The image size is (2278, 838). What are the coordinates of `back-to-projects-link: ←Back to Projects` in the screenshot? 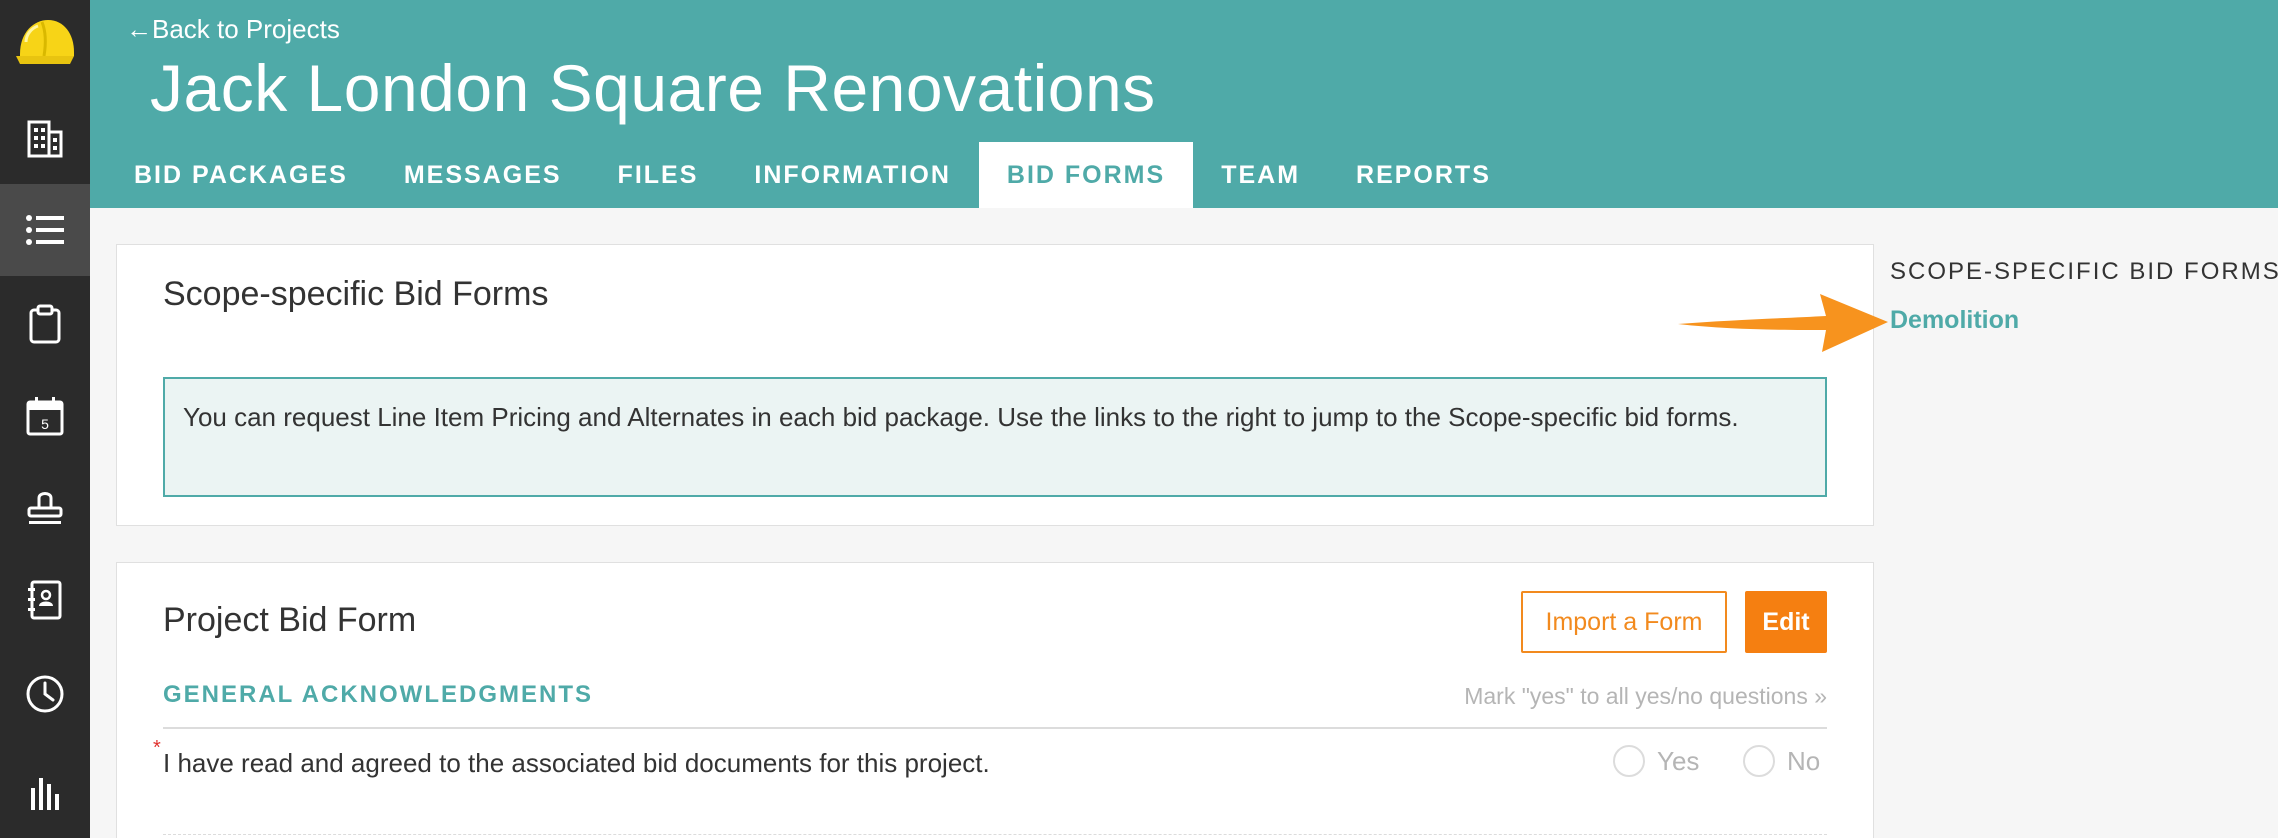 It's located at (233, 29).